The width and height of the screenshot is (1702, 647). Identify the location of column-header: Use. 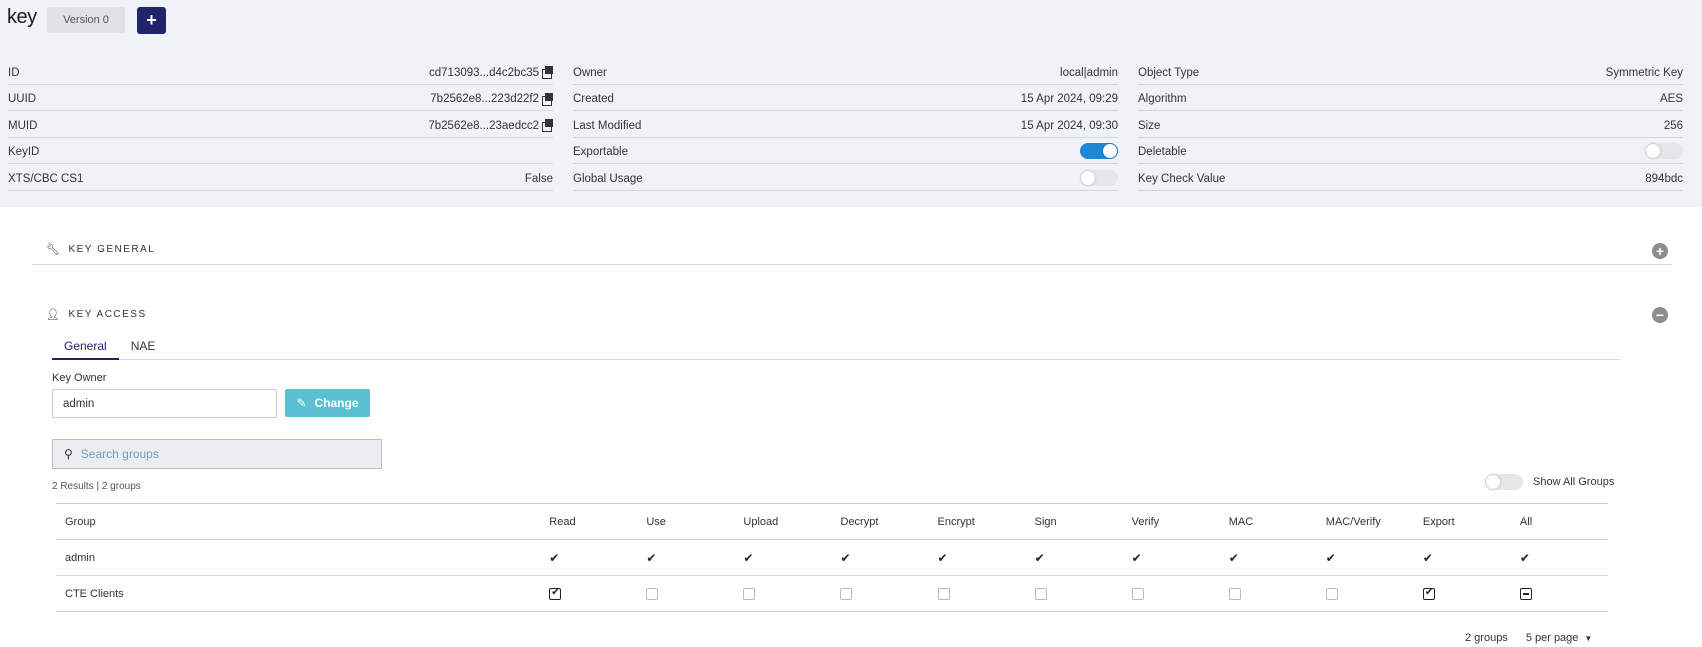
(686, 521).